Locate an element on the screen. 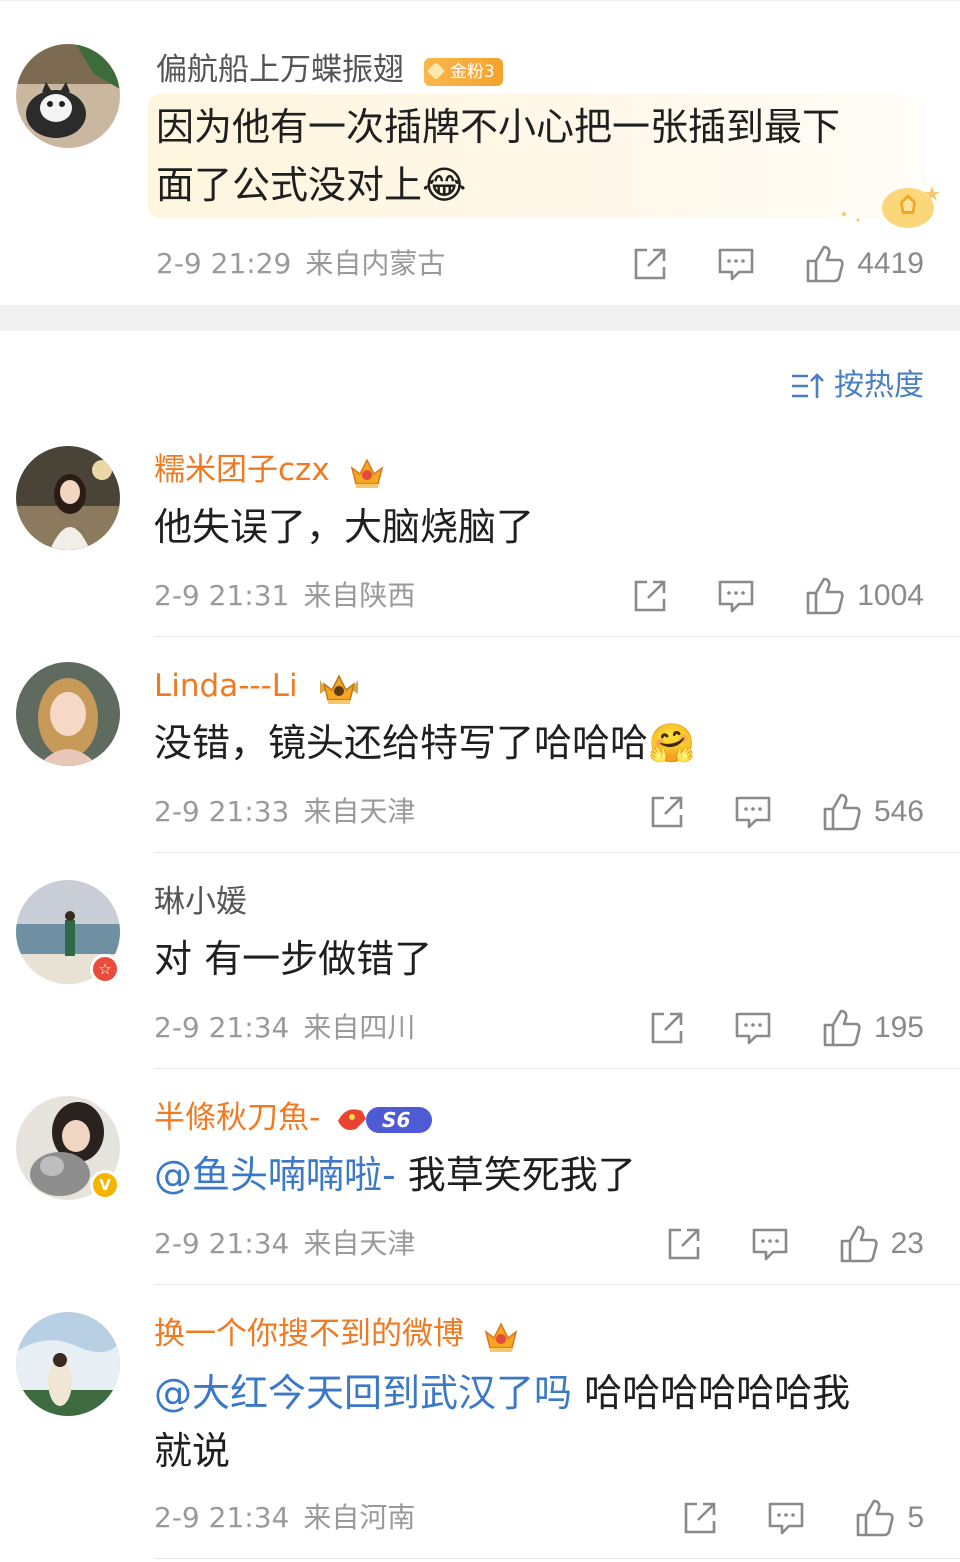  location: 来自内蒙古 is located at coordinates (375, 263).